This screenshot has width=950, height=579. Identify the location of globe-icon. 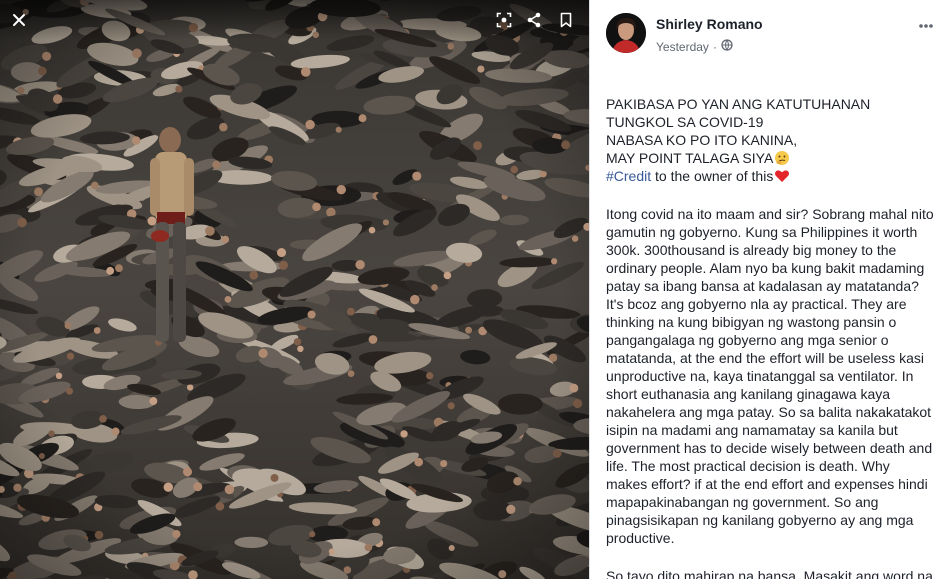
(727, 46).